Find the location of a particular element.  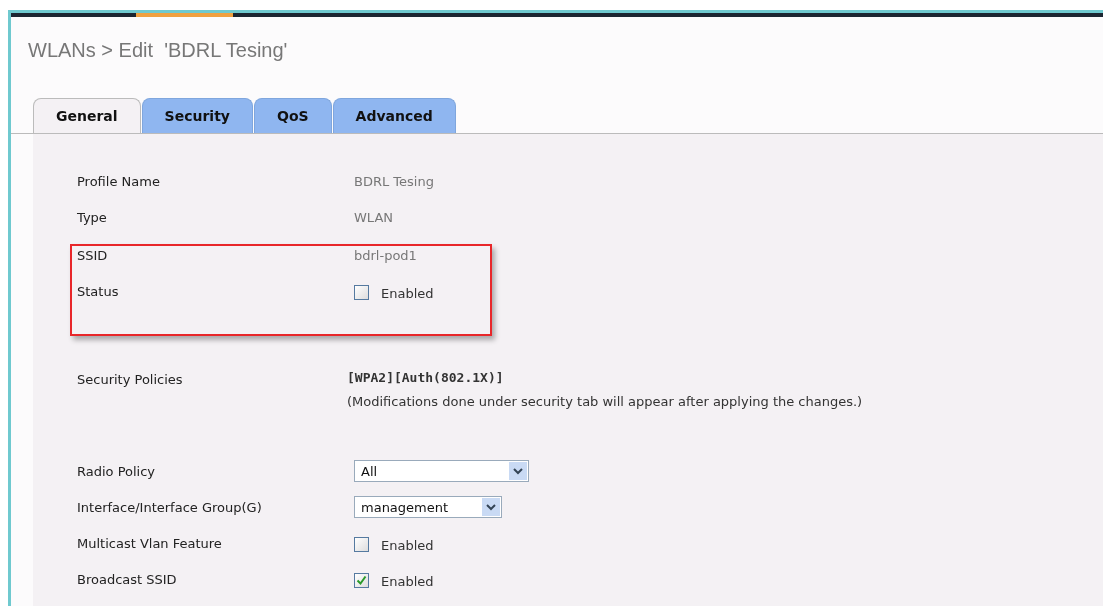

select-field: All is located at coordinates (441, 471).